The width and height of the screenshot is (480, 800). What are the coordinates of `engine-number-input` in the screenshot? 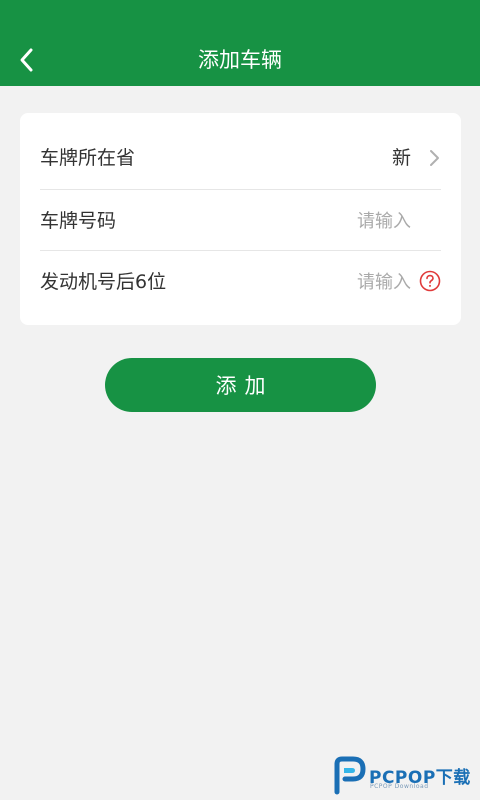 It's located at (311, 282).